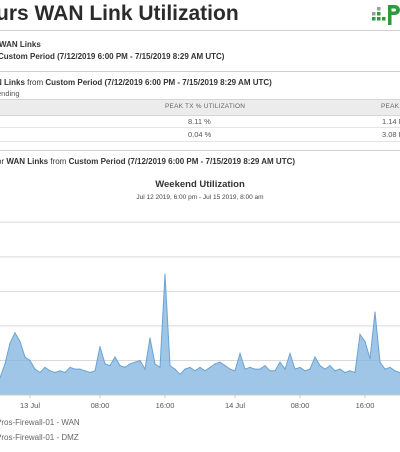 This screenshot has width=400, height=452. I want to click on x-tick-label: 13 Jul, so click(30, 405).